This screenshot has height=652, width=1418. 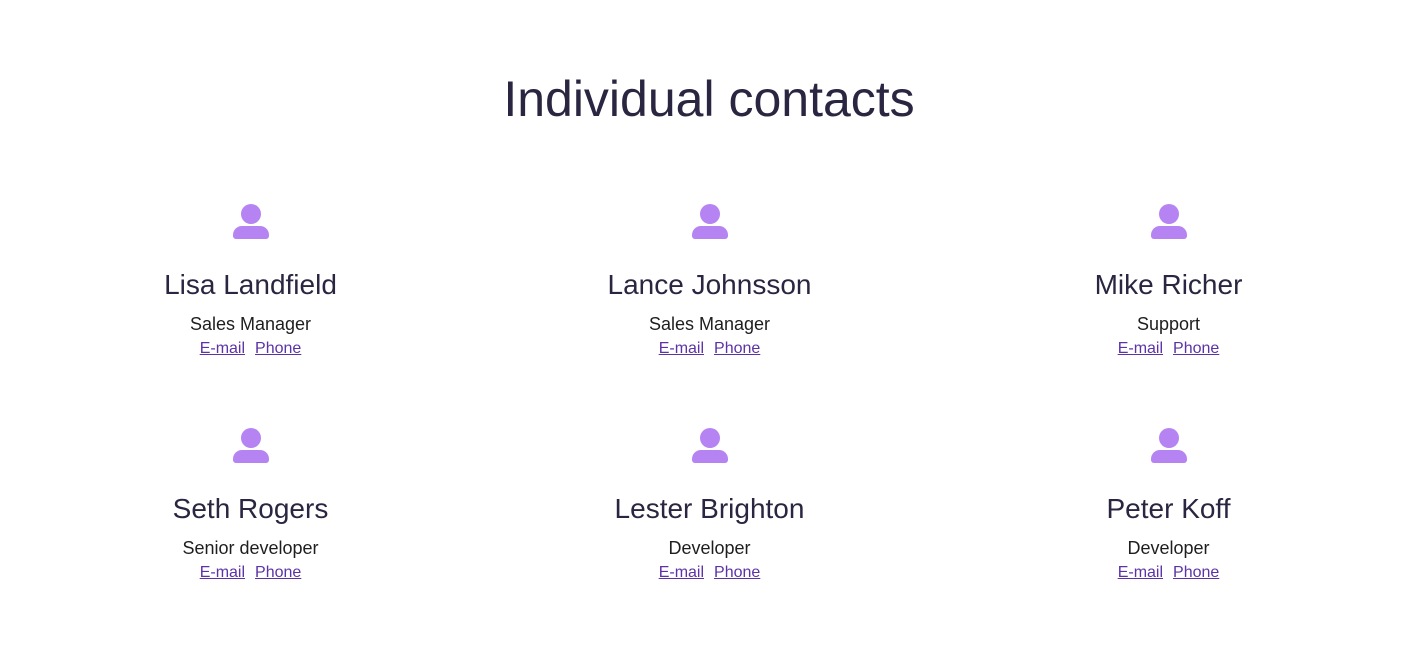 I want to click on contact-name: Lance Johnsson, so click(x=709, y=284).